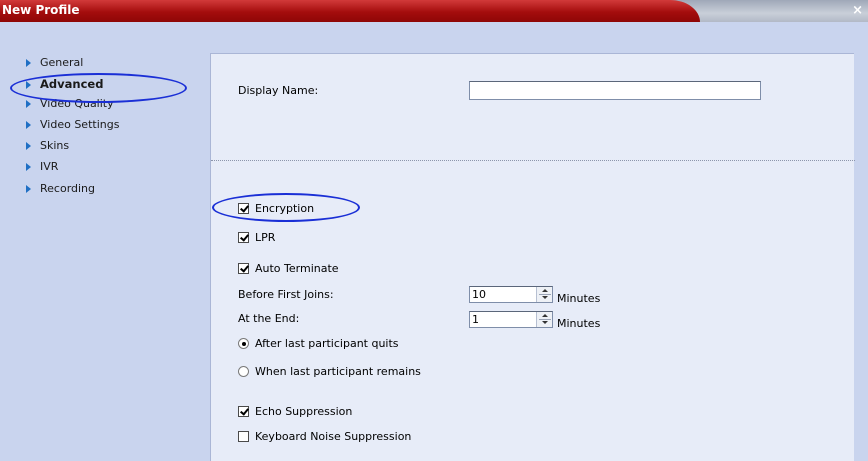 This screenshot has height=461, width=868. What do you see at coordinates (278, 90) in the screenshot?
I see `display-name-label: Display Name:` at bounding box center [278, 90].